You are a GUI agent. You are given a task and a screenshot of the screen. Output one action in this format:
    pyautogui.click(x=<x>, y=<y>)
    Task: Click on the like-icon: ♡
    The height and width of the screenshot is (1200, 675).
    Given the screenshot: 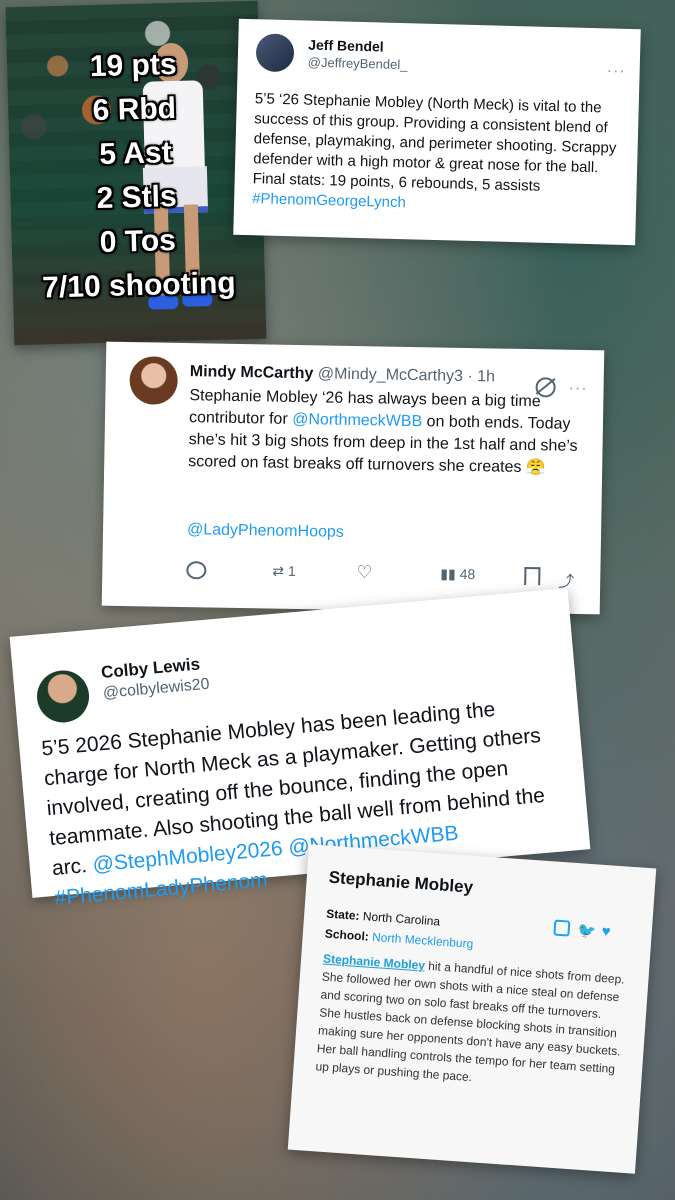 What is the action you would take?
    pyautogui.click(x=364, y=572)
    